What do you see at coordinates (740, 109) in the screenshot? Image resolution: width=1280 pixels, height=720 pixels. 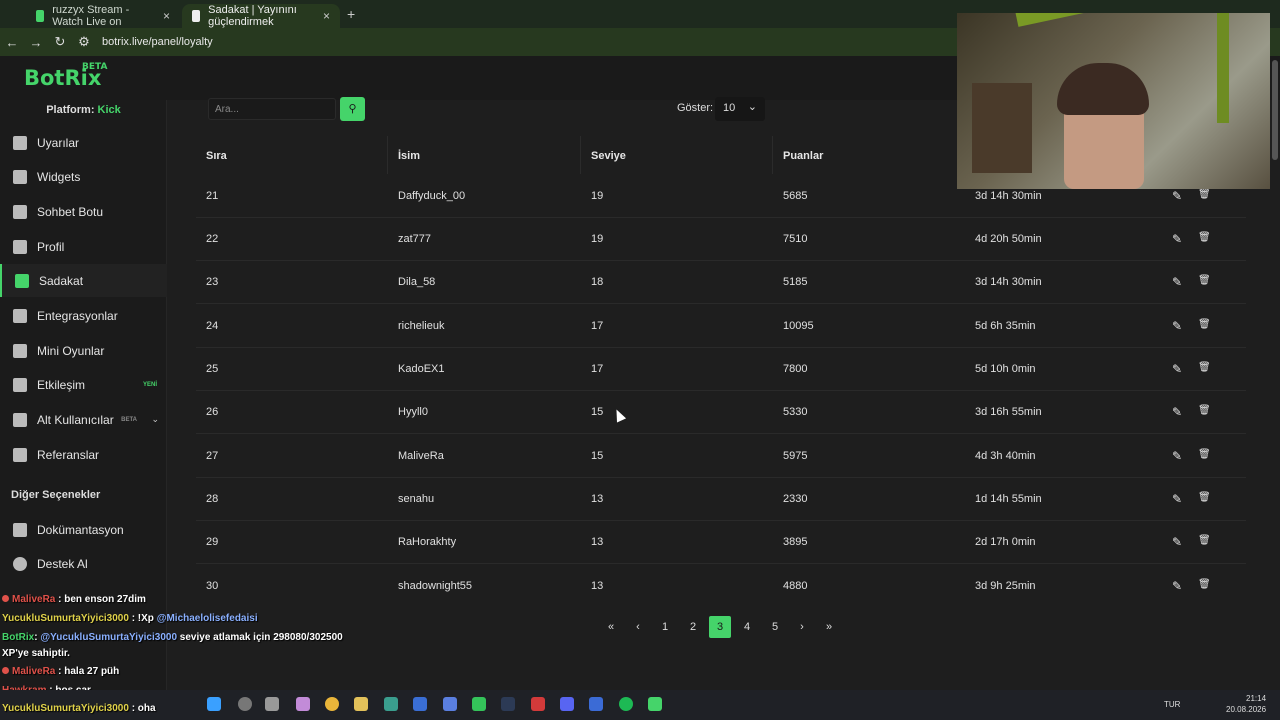 I see `show-count-select: 10 ⌄` at bounding box center [740, 109].